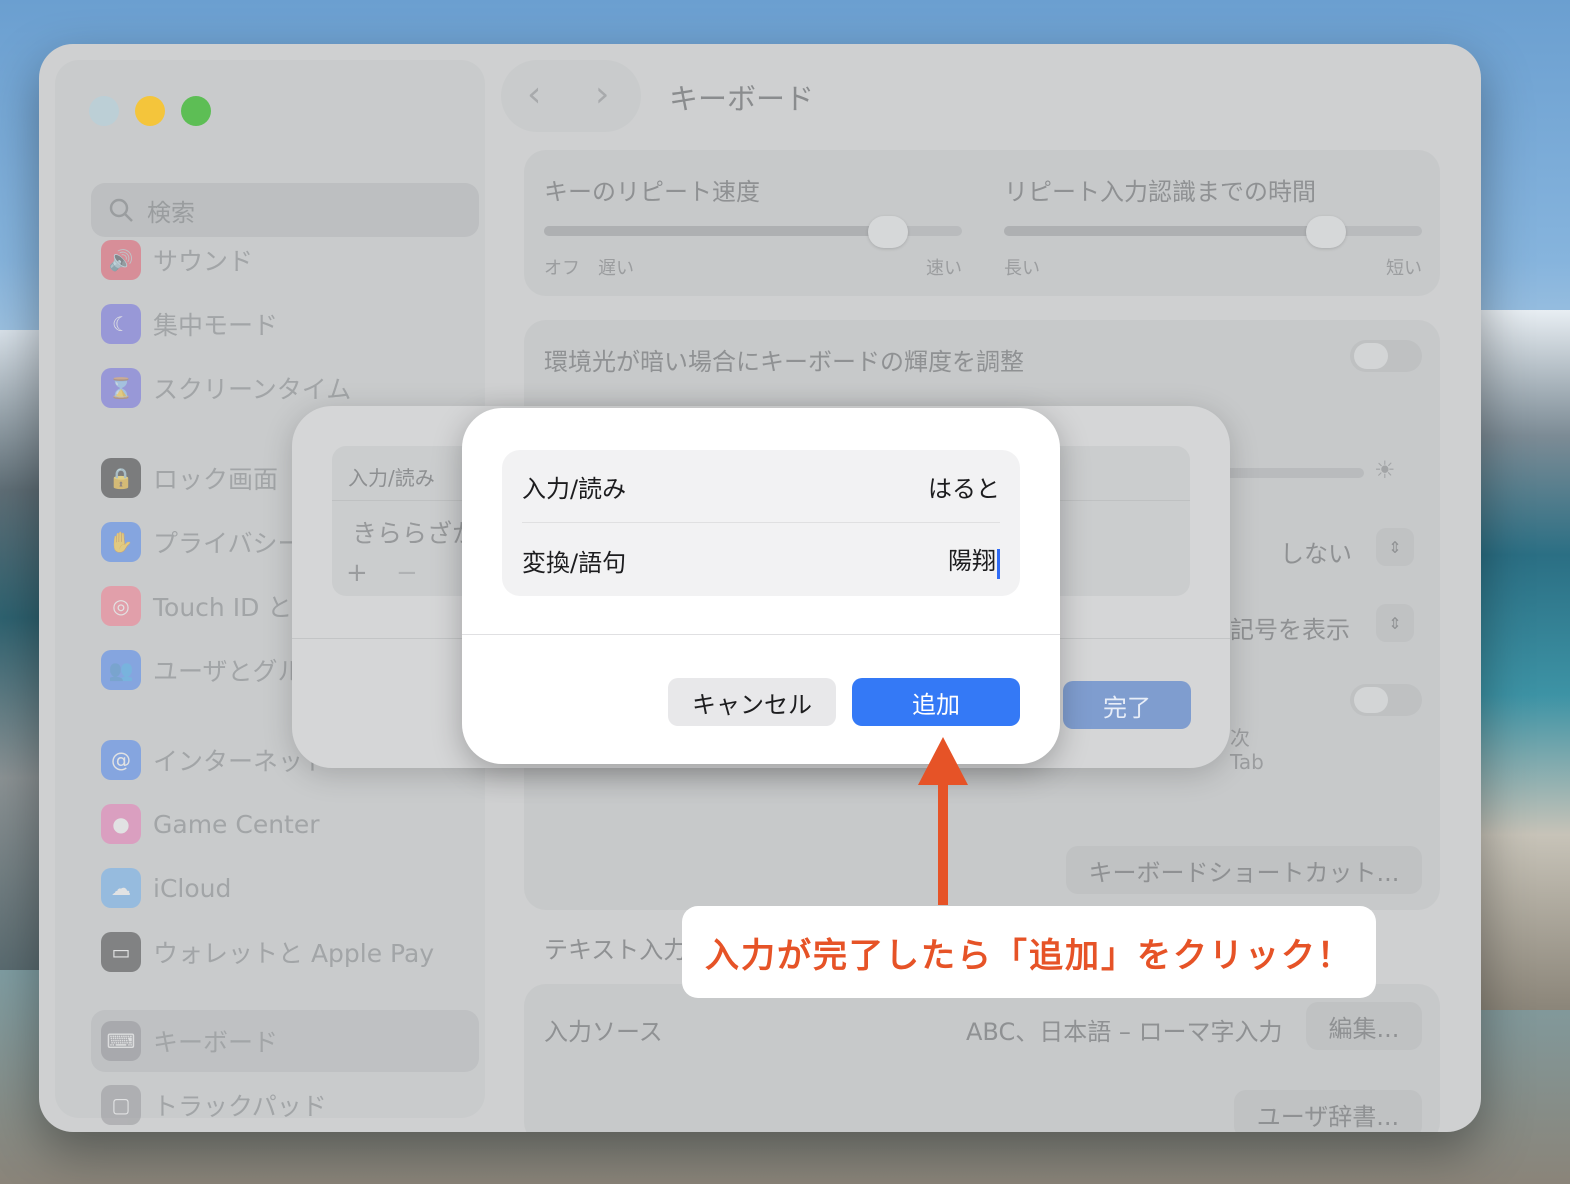 The image size is (1570, 1184). I want to click on sidebar-item-label: ロック画面, so click(216, 479).